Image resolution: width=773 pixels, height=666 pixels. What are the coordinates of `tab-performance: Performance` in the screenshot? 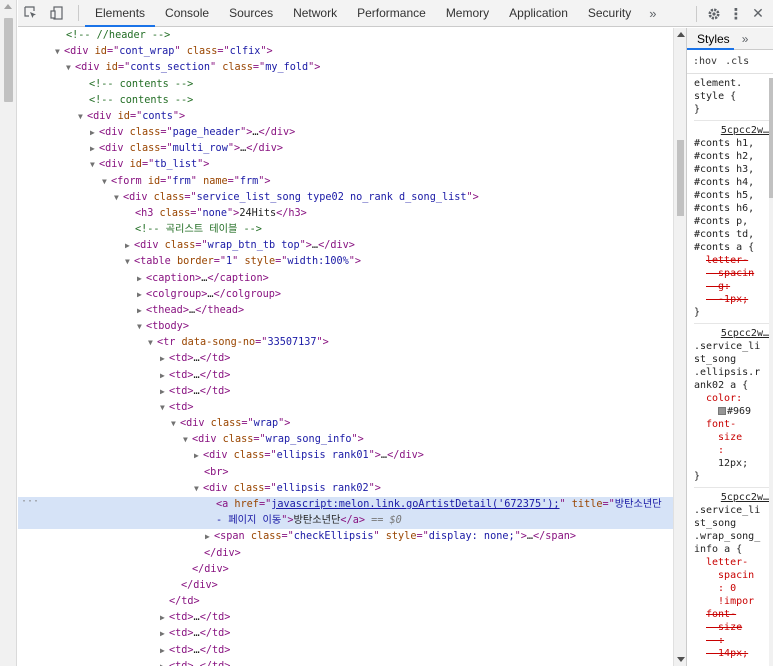 It's located at (391, 13).